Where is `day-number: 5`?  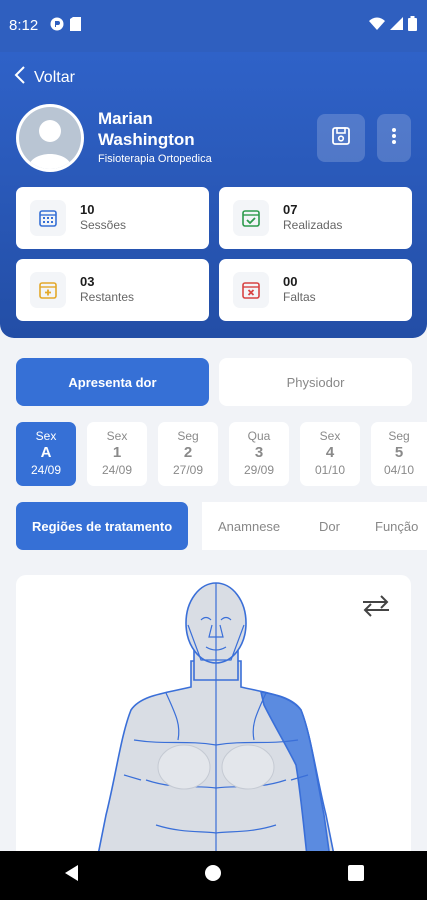
day-number: 5 is located at coordinates (399, 452).